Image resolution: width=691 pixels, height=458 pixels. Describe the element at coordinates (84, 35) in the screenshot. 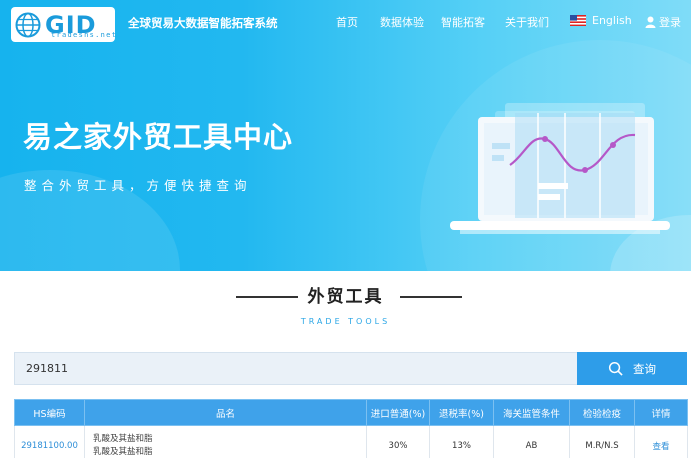

I see `logo-domain: tradesns.net` at that location.